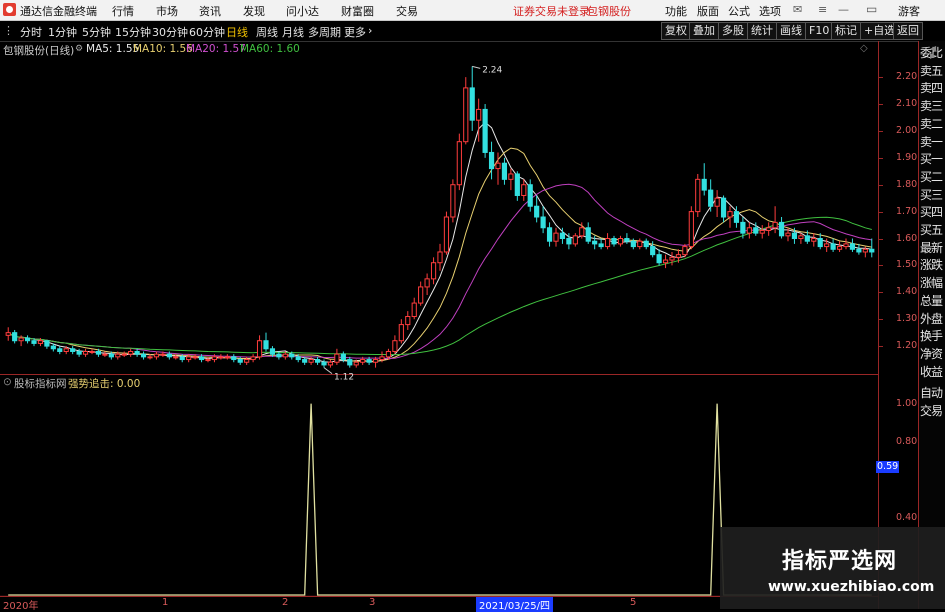 This screenshot has width=945, height=612. I want to click on guest-label: 游客, so click(909, 11).